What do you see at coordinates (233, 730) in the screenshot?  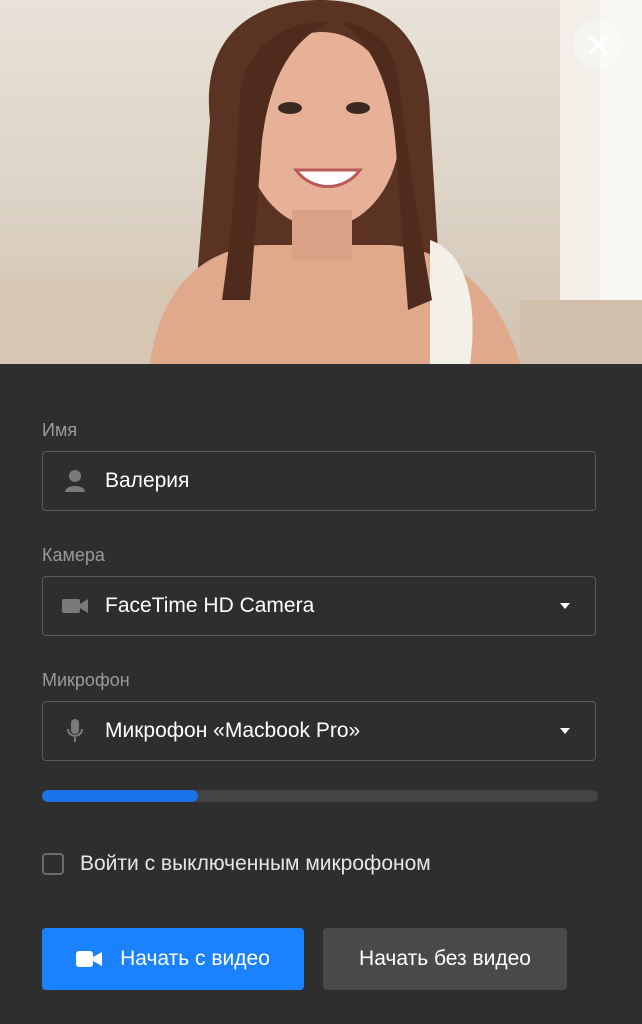 I see `mic-value: Микрофон «Macbook Pro»` at bounding box center [233, 730].